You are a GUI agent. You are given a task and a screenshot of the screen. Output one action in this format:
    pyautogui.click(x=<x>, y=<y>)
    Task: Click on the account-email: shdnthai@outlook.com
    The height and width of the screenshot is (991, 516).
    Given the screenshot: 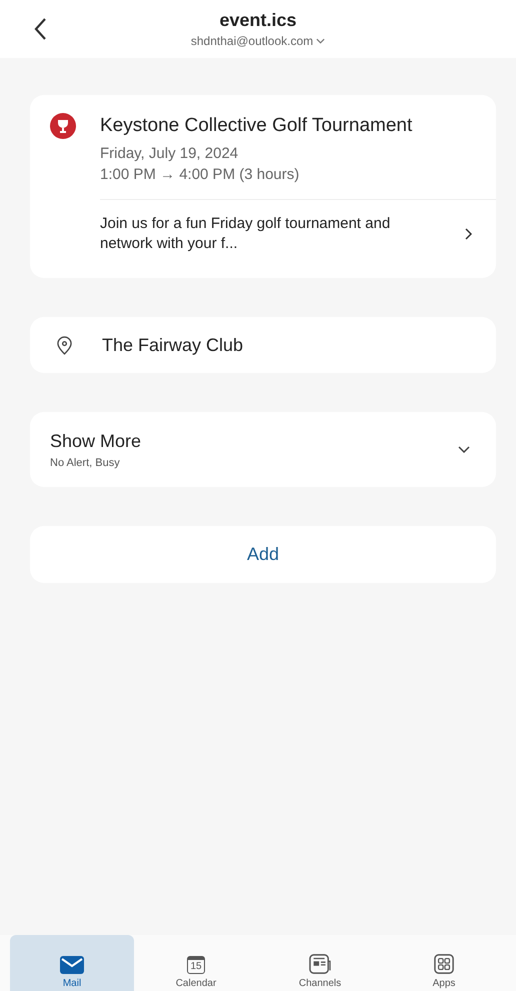 What is the action you would take?
    pyautogui.click(x=252, y=41)
    